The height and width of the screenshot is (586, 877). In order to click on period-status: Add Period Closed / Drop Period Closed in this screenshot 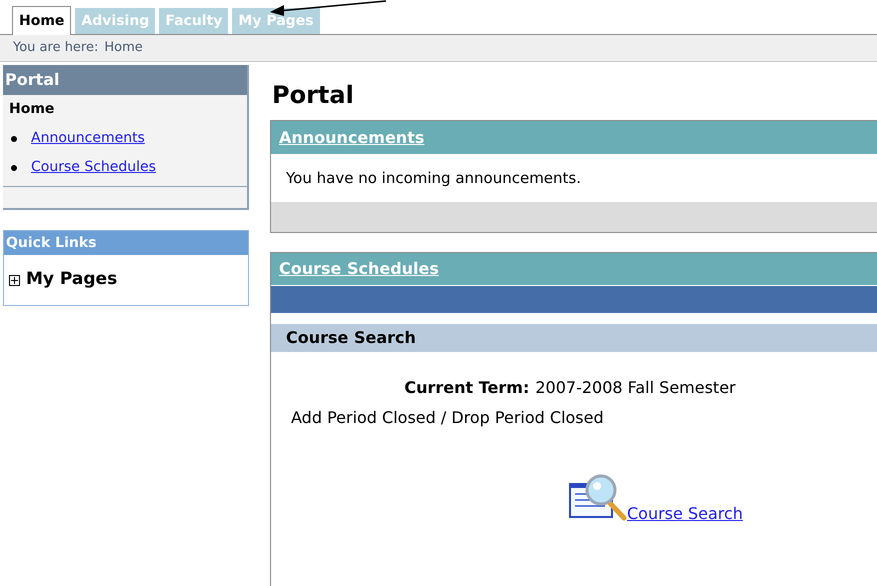, I will do `click(447, 418)`.